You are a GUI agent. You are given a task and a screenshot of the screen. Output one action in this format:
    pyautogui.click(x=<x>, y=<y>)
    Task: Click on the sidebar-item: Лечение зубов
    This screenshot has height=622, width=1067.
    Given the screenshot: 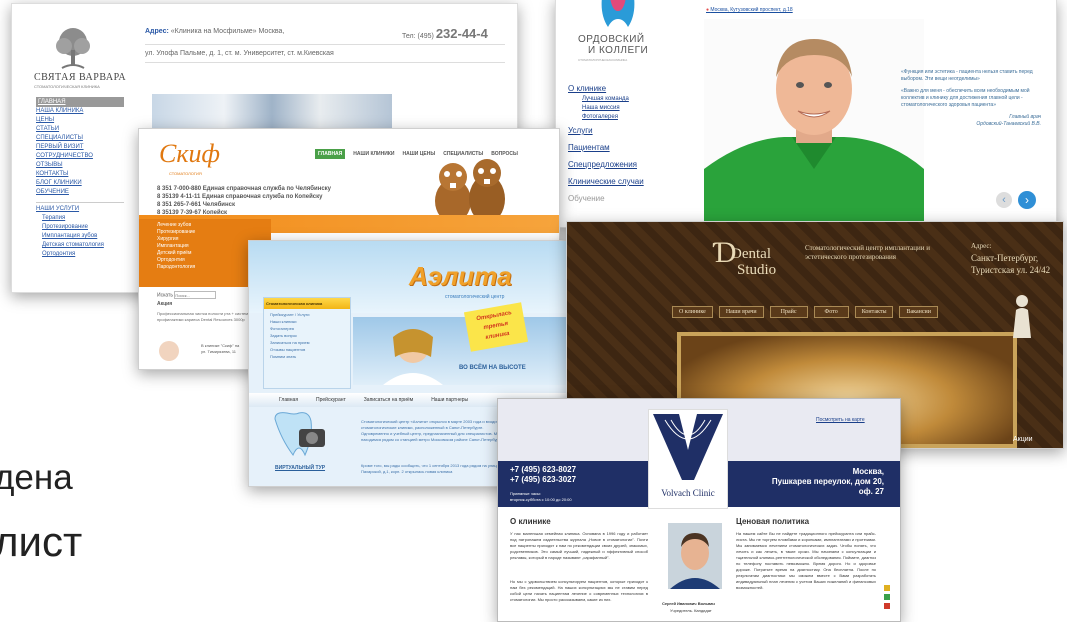 What is the action you would take?
    pyautogui.click(x=214, y=225)
    